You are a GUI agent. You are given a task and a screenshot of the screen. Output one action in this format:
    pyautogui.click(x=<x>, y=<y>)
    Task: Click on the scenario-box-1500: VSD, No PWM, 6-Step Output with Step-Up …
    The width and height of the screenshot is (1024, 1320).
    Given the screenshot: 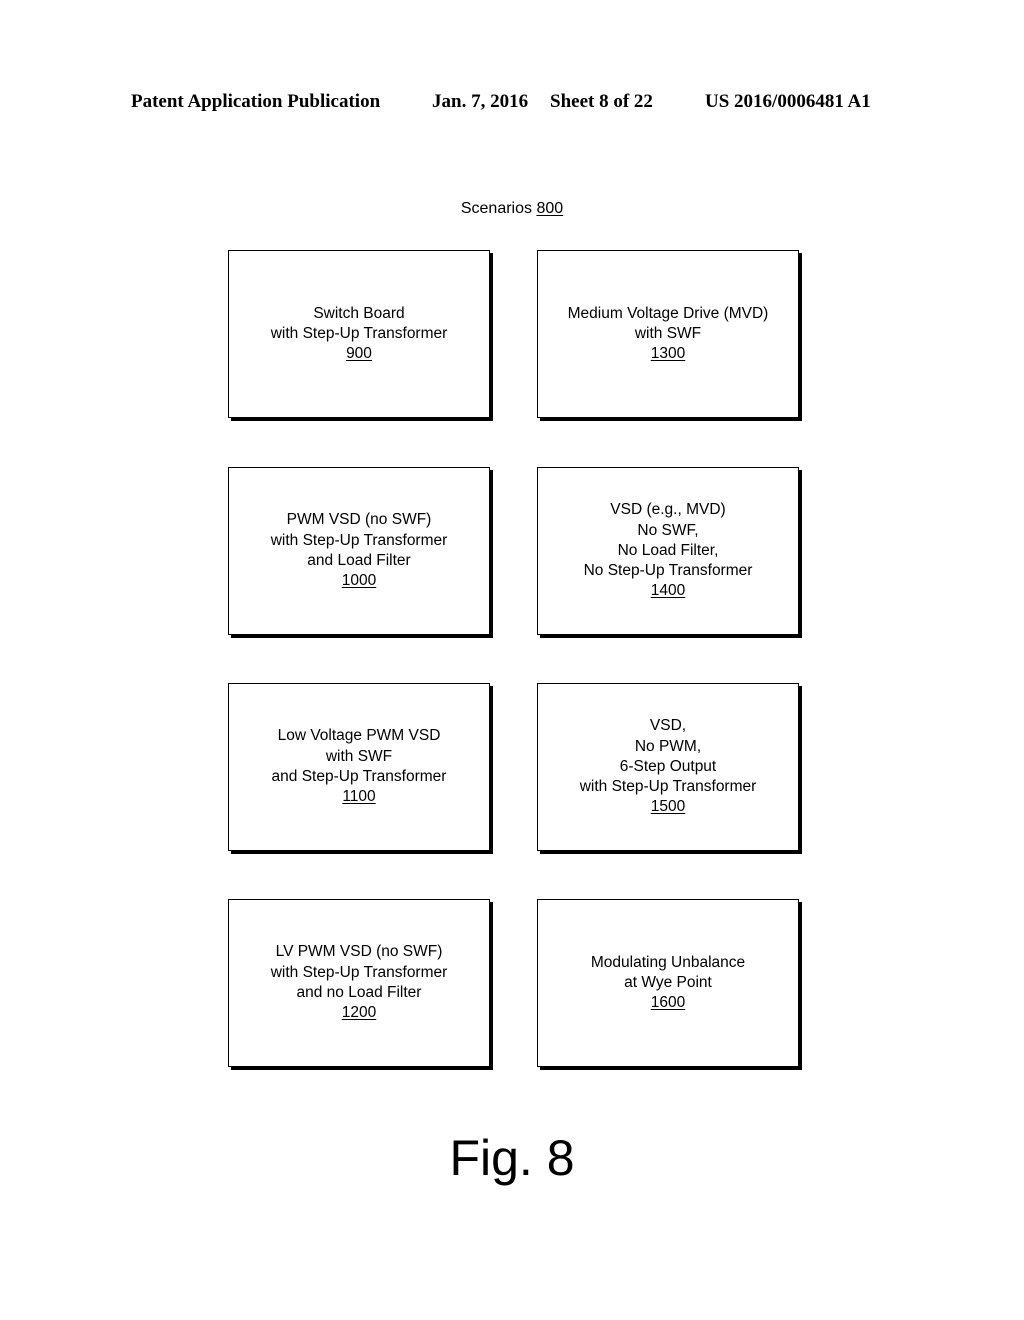 What is the action you would take?
    pyautogui.click(x=668, y=767)
    